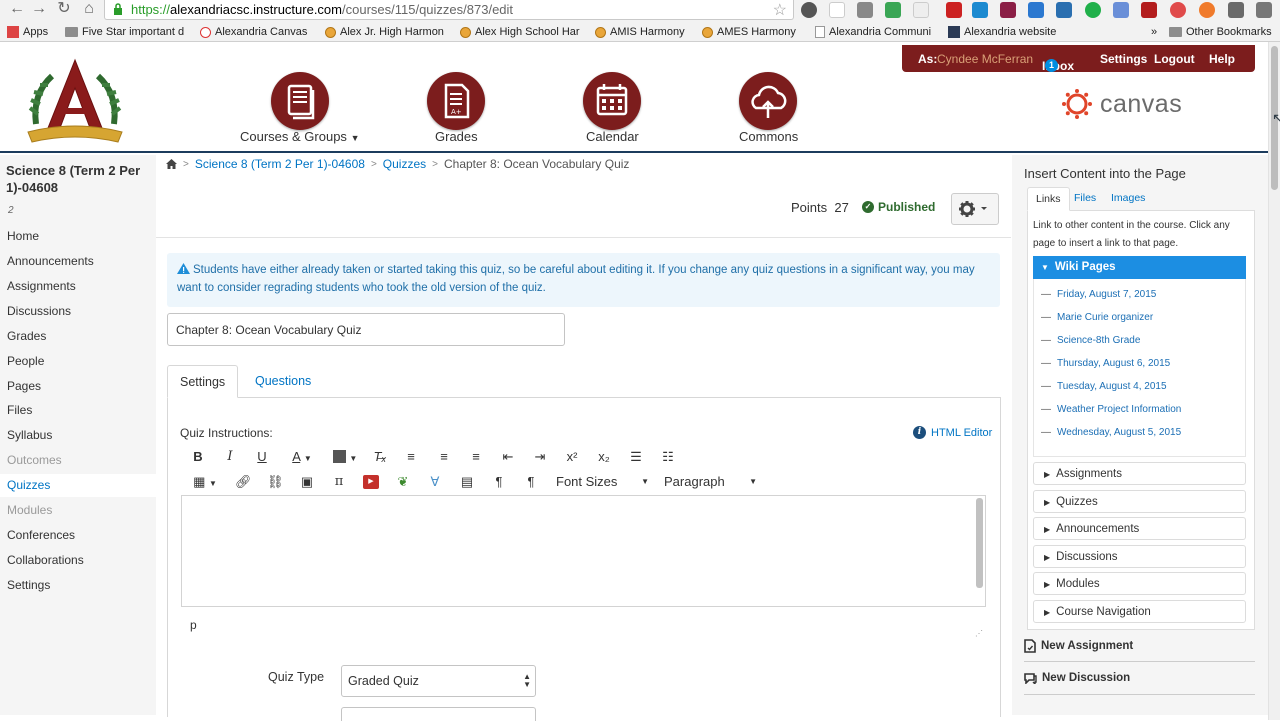 This screenshot has height=721, width=1280. Describe the element at coordinates (456, 136) in the screenshot. I see `grades-nav-label: Grades` at that location.